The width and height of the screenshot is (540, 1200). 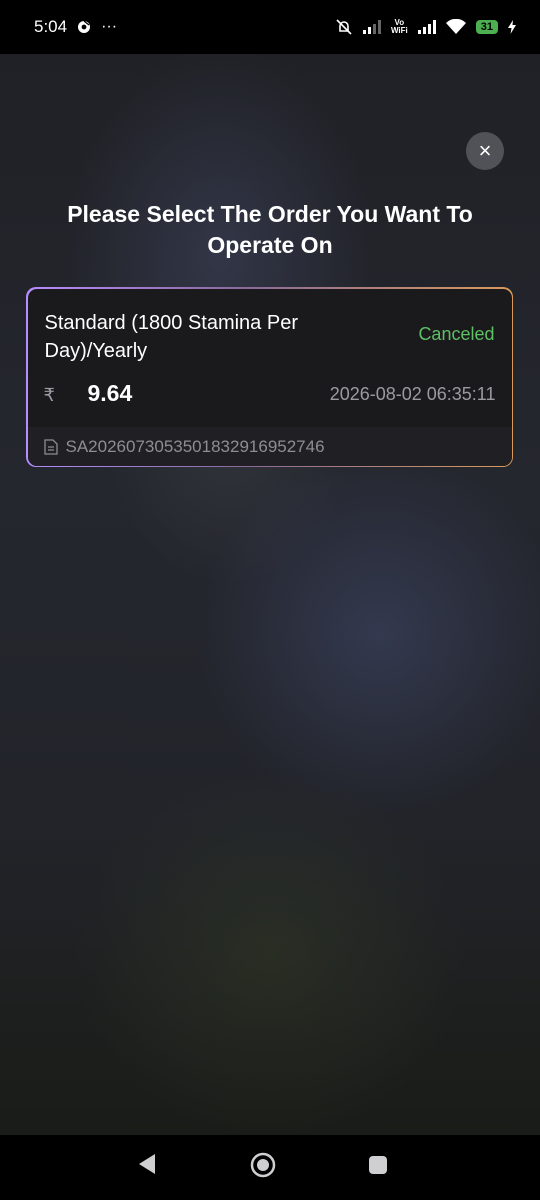 What do you see at coordinates (399, 26) in the screenshot?
I see `vowifi-label: Vo WiFi` at bounding box center [399, 26].